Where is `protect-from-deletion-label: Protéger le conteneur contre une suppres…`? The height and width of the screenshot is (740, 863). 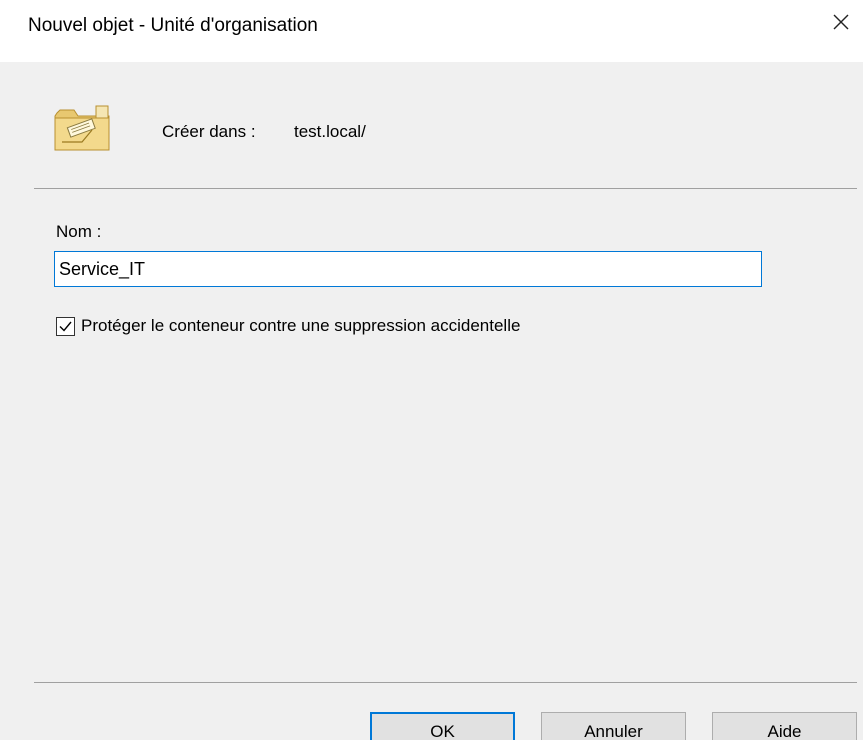
protect-from-deletion-label: Protéger le conteneur contre une suppres… is located at coordinates (301, 325).